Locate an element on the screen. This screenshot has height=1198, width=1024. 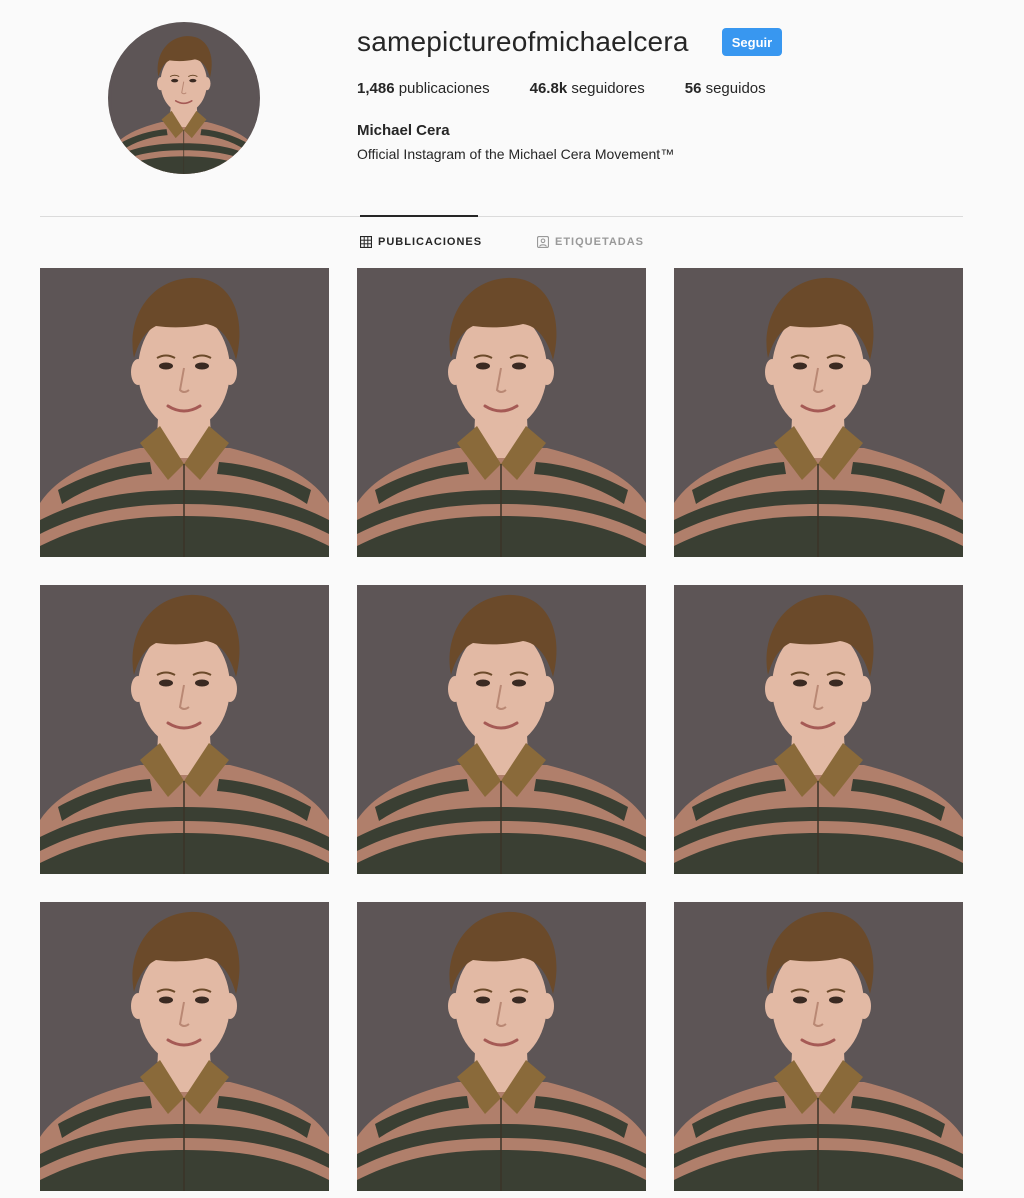
tab-tagged-label: ETIQUETADAS is located at coordinates (600, 242).